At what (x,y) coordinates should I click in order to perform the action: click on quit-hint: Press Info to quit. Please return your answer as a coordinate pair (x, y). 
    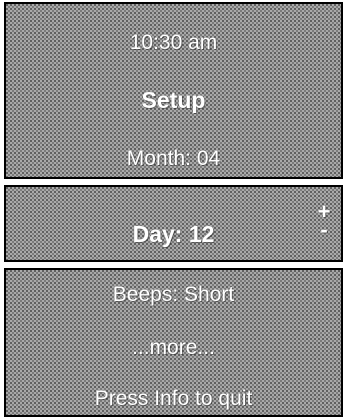
    Looking at the image, I should click on (173, 398).